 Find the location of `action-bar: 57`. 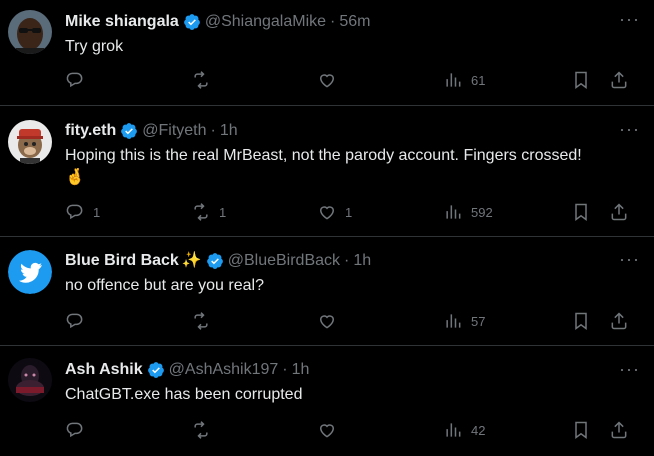

action-bar: 57 is located at coordinates (359, 322).